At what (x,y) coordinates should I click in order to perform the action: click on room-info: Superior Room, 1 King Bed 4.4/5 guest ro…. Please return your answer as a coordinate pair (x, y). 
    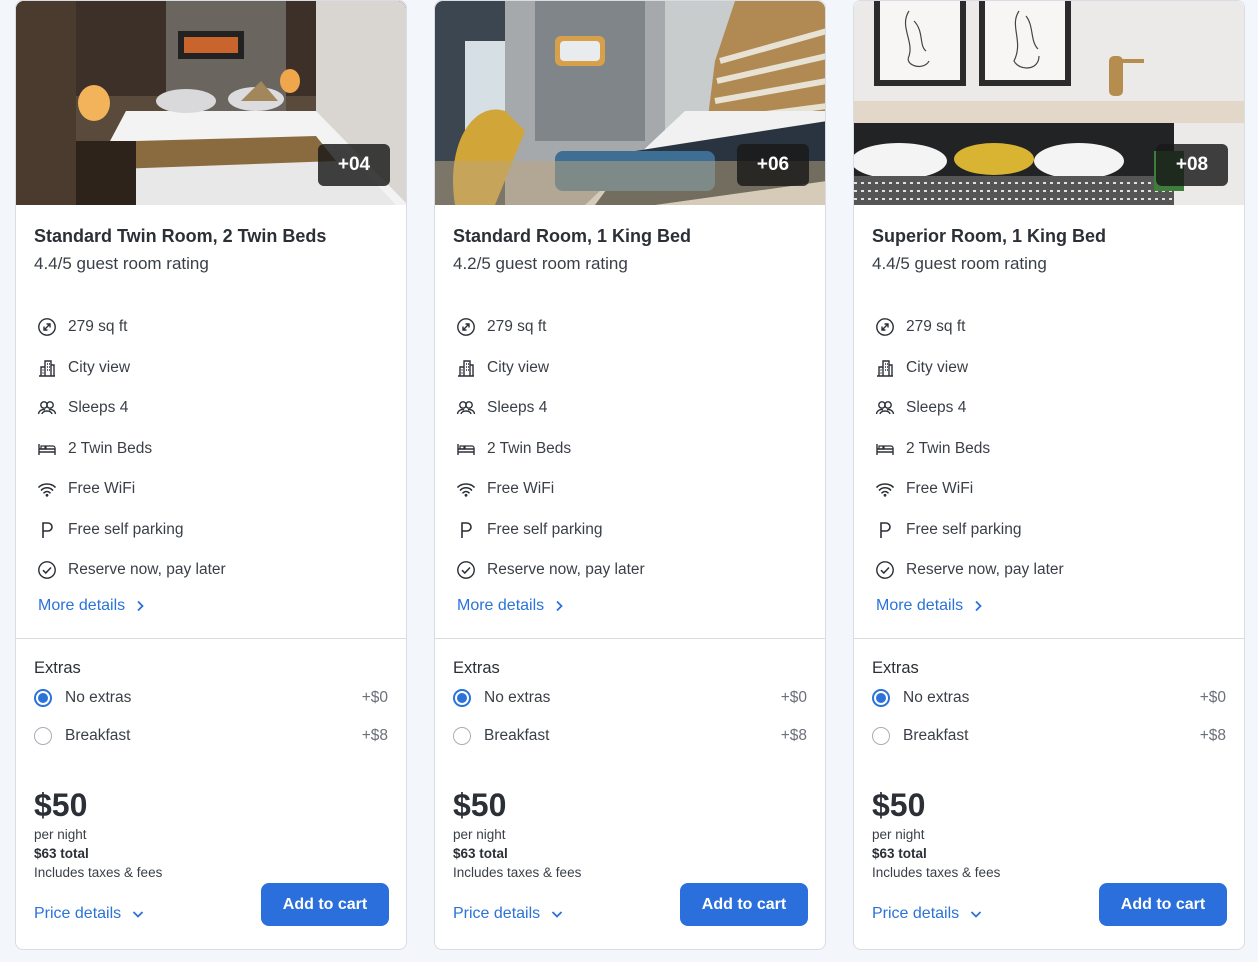
    Looking at the image, I should click on (1049, 421).